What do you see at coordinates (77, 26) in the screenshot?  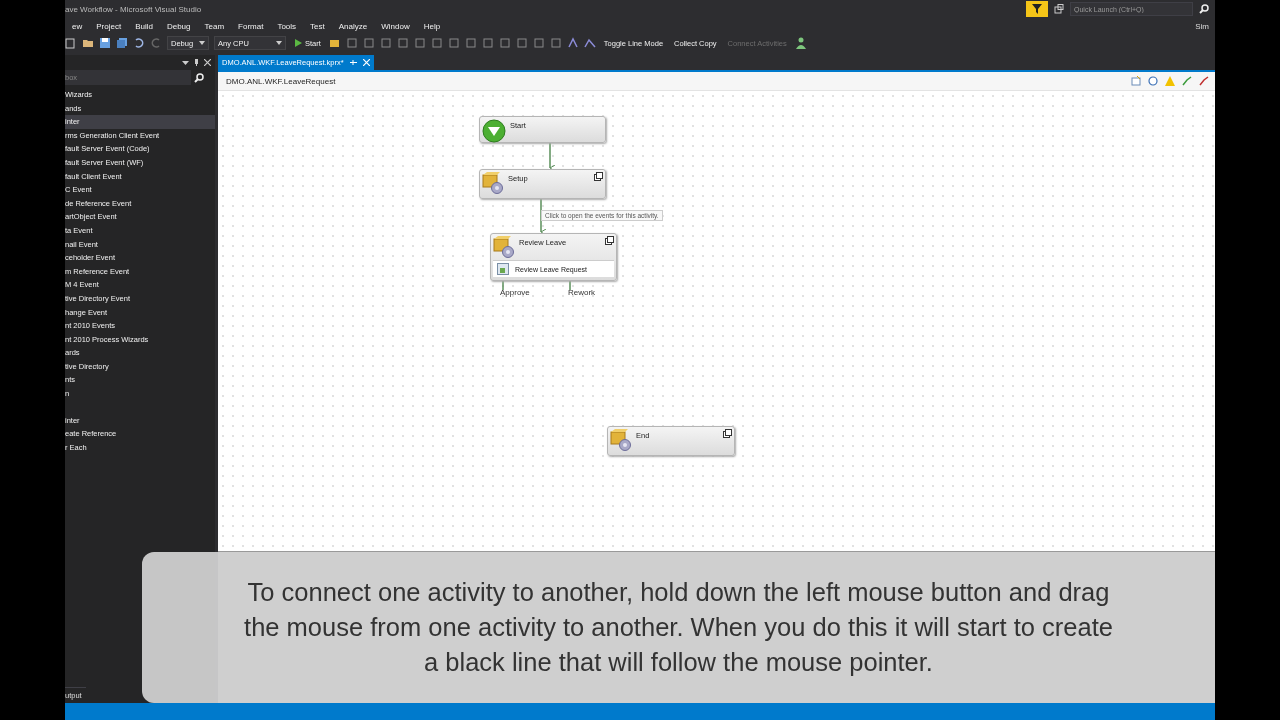 I see `menu-item: ew` at bounding box center [77, 26].